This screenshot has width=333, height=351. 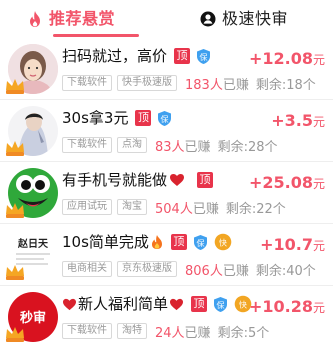 What do you see at coordinates (35, 19) in the screenshot?
I see `flame-icon` at bounding box center [35, 19].